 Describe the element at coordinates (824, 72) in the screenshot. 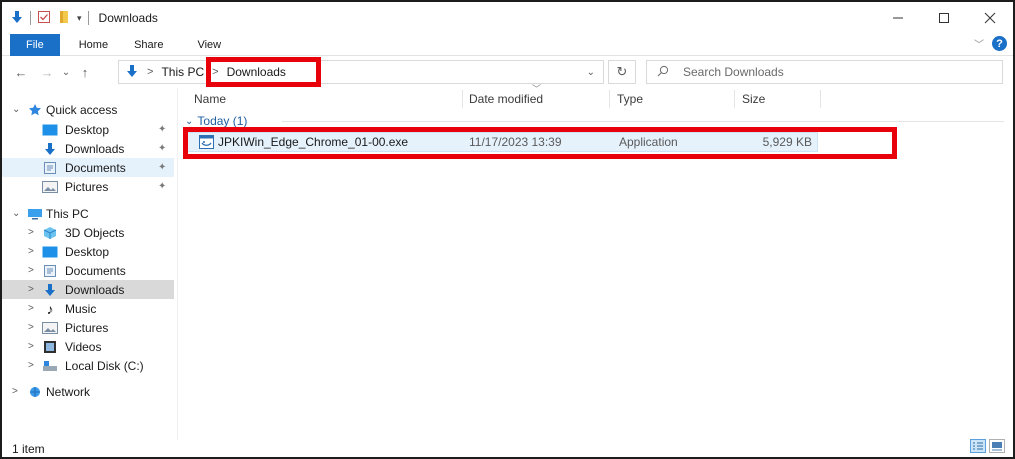

I see `search-input: Search Downloads` at that location.